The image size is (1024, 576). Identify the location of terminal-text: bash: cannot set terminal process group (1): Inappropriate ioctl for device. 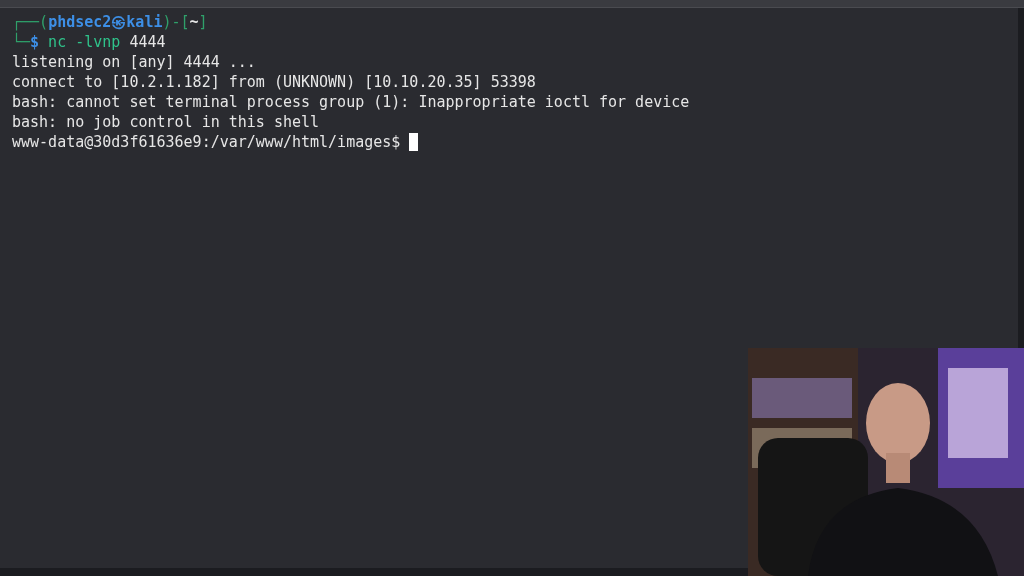
(351, 102).